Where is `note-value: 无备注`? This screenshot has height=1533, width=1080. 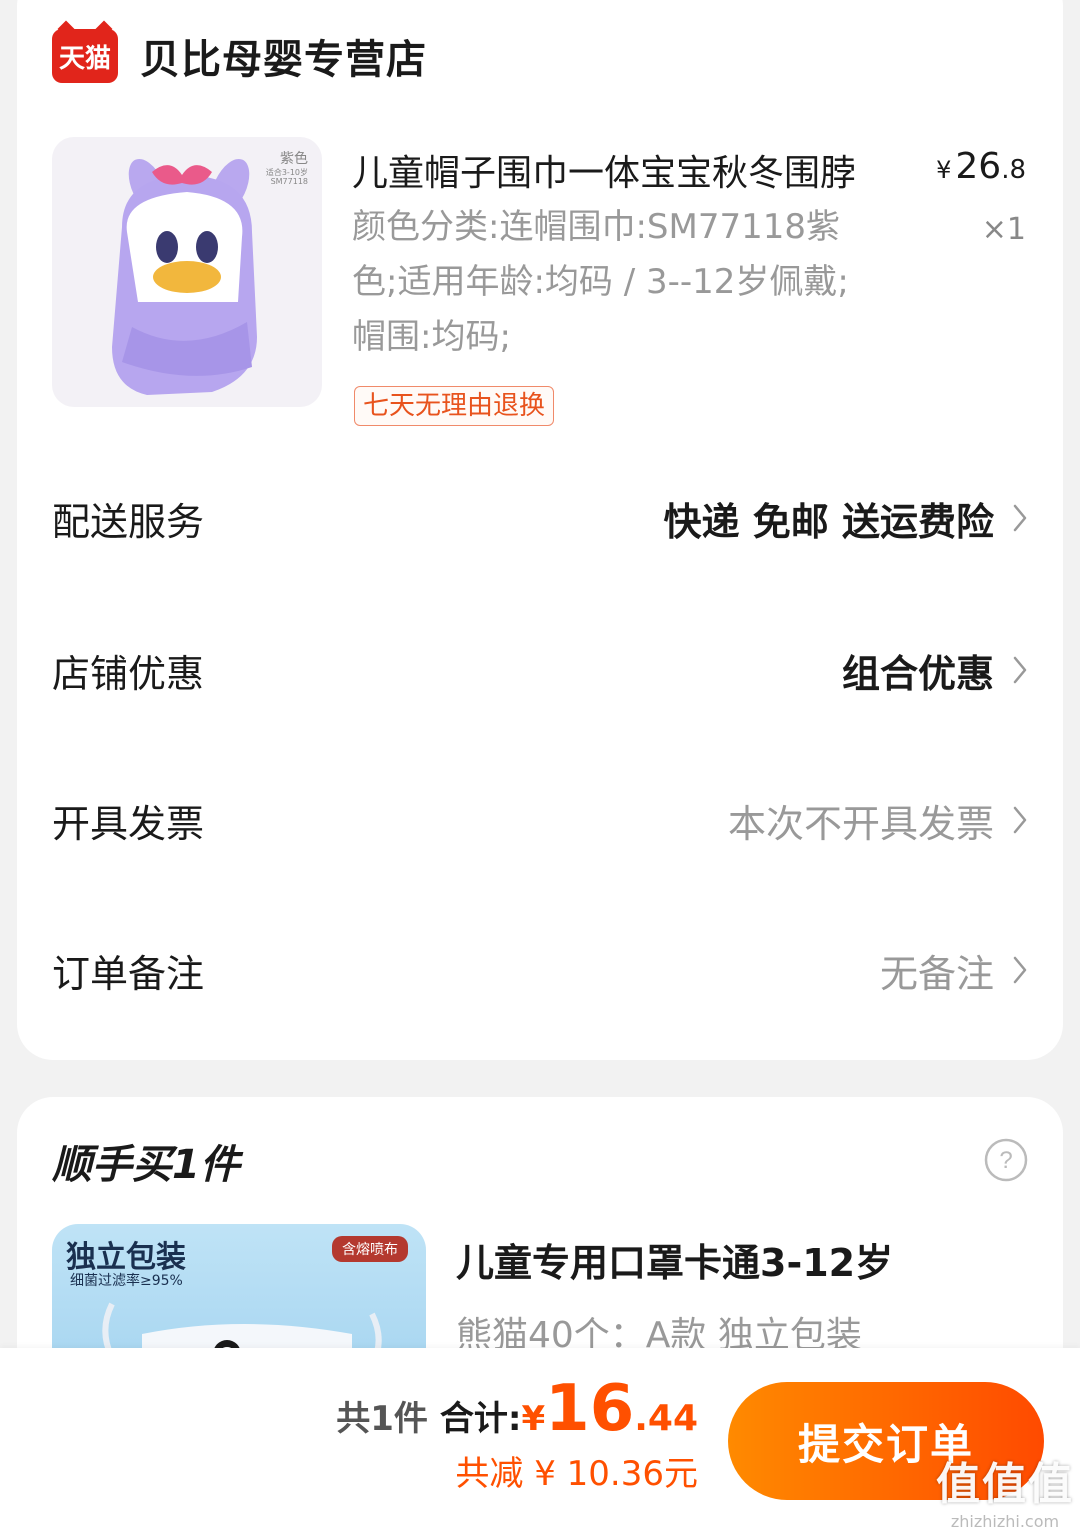 note-value: 无备注 is located at coordinates (936, 973).